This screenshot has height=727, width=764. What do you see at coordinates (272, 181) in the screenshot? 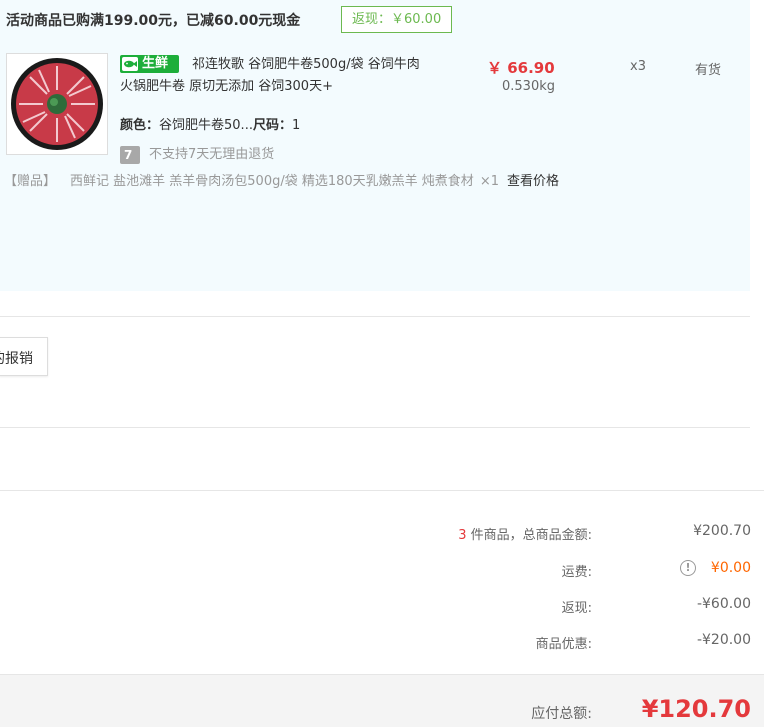
I see `gift-name: 西鲜记 盐池滩羊 羔羊骨肉汤包500g/袋 精选180天乳嫩羔羊 炖煮食材` at bounding box center [272, 181].